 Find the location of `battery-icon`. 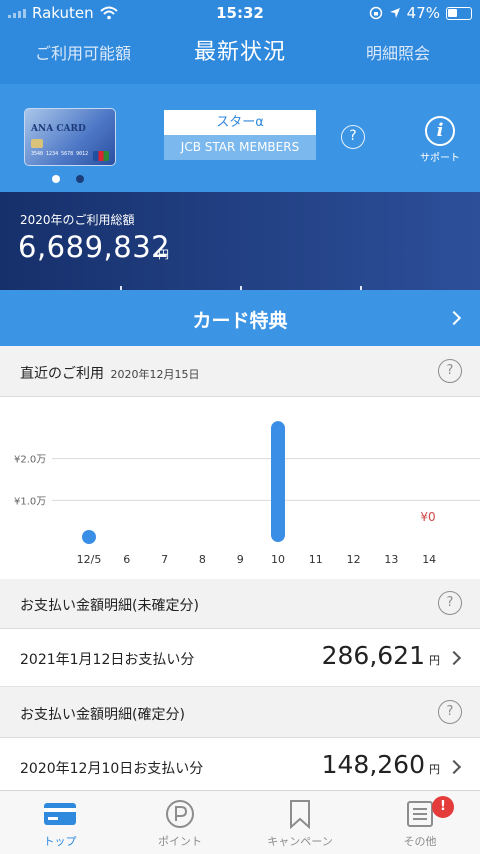

battery-icon is located at coordinates (459, 13).